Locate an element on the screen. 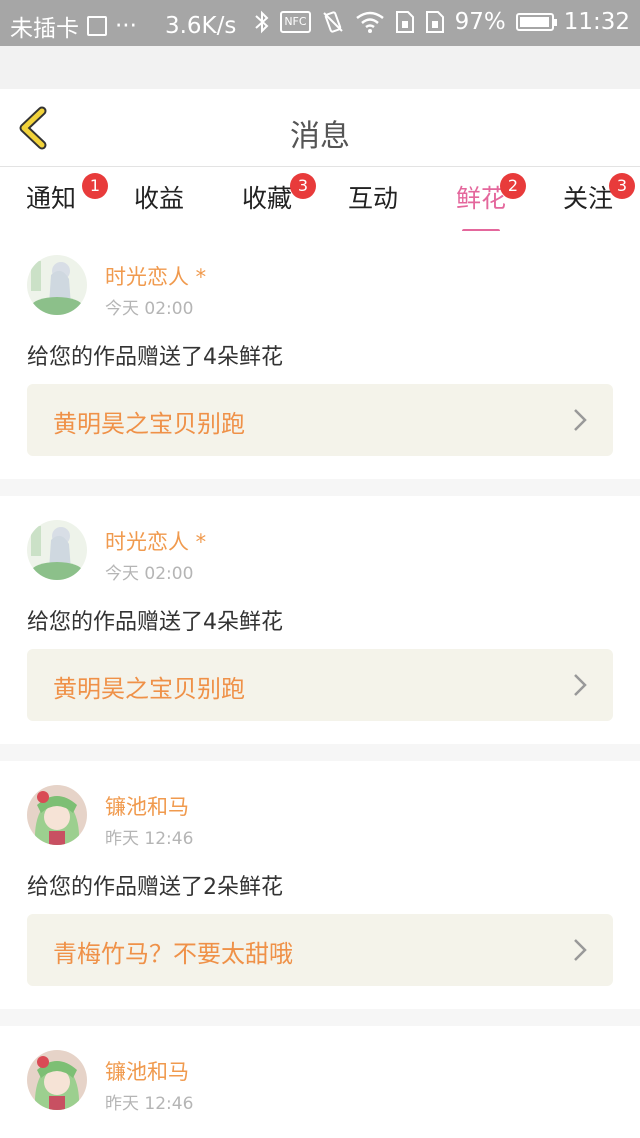 This screenshot has width=640, height=1138. work-link: 青梅竹马？不要太甜哦 is located at coordinates (320, 950).